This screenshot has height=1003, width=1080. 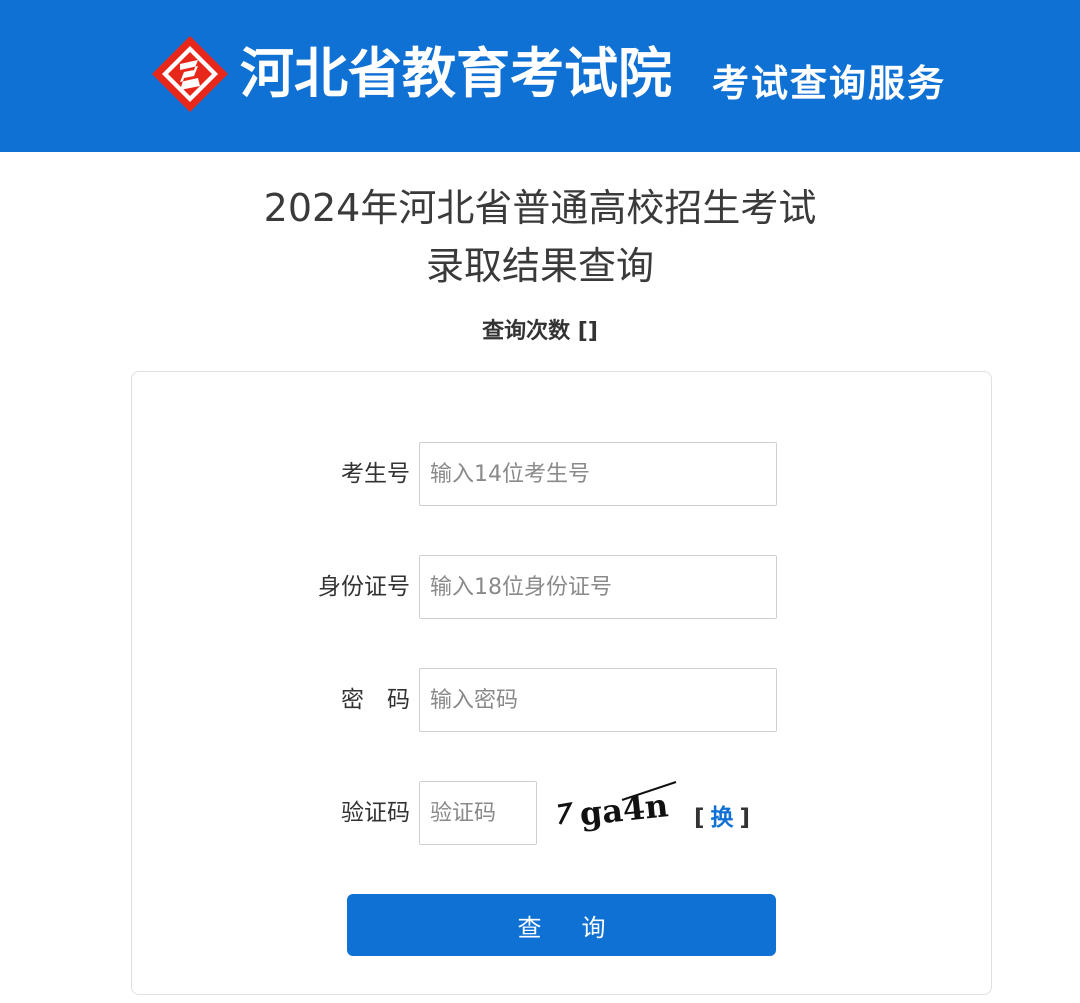 I want to click on captcha-image: ga4n, so click(x=617, y=808).